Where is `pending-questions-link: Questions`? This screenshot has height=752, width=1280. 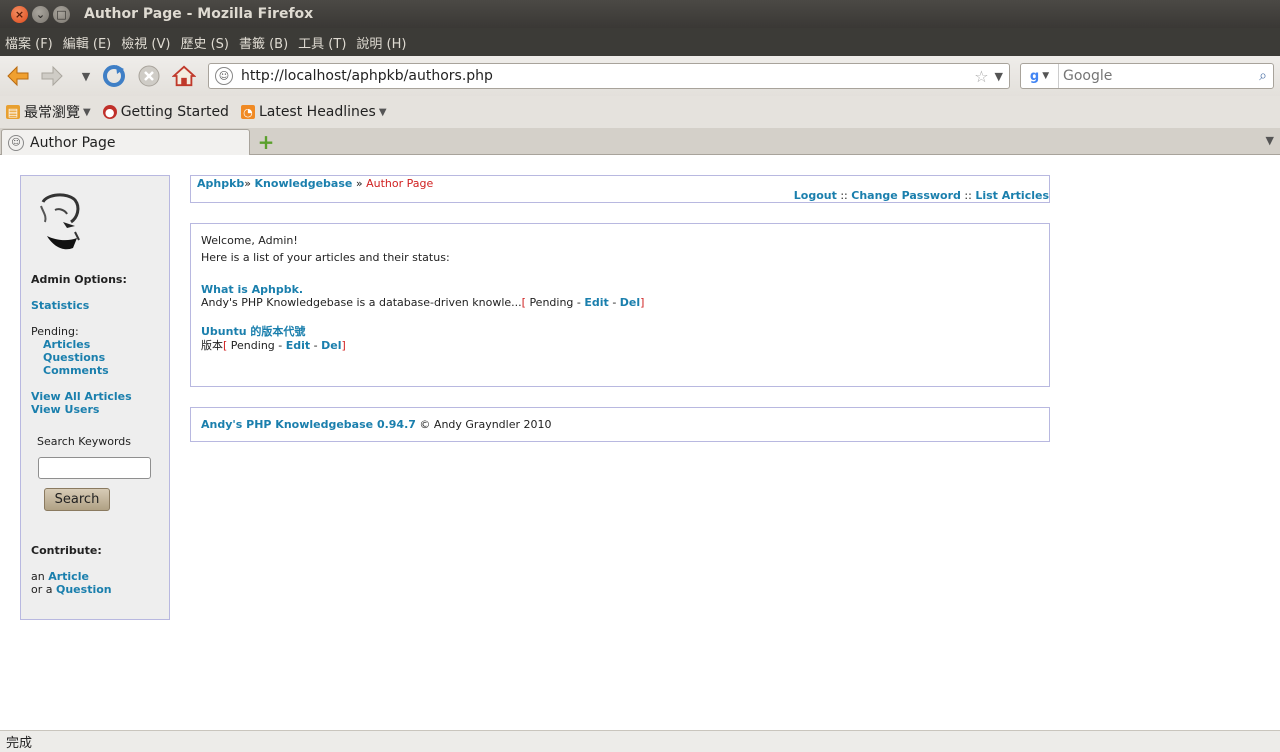 pending-questions-link: Questions is located at coordinates (74, 357).